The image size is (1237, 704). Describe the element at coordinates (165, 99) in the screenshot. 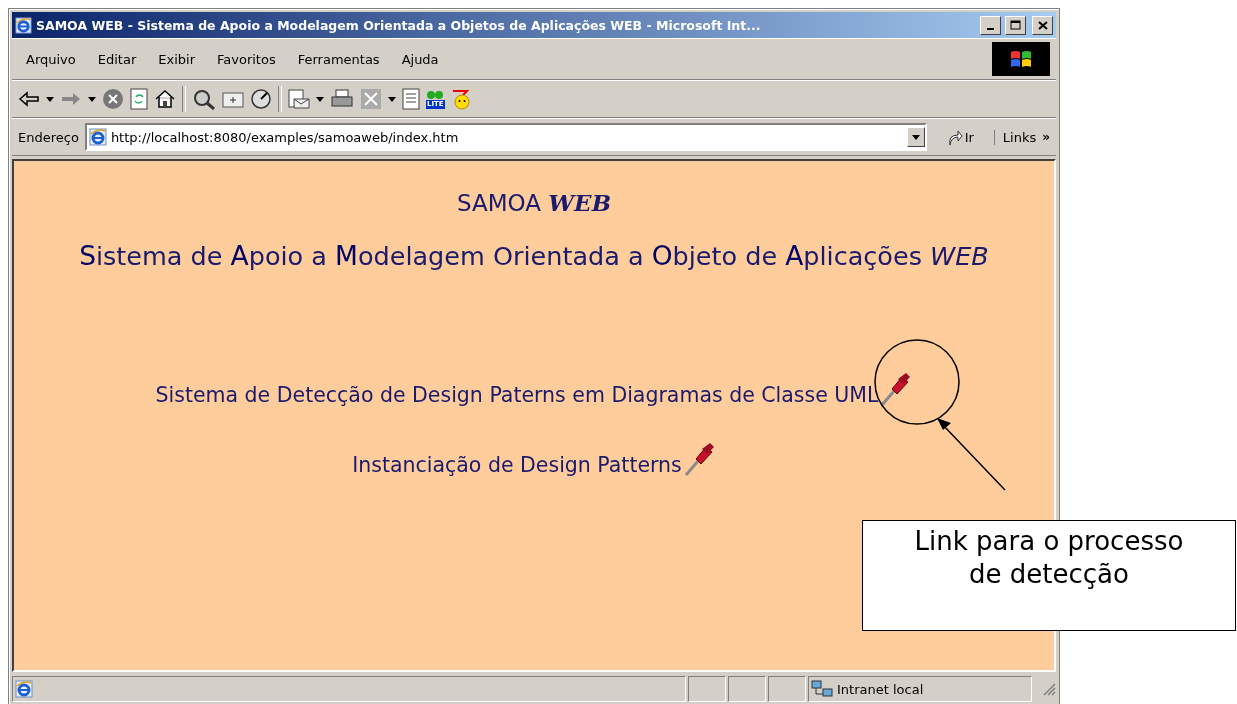

I see `home-icon` at that location.